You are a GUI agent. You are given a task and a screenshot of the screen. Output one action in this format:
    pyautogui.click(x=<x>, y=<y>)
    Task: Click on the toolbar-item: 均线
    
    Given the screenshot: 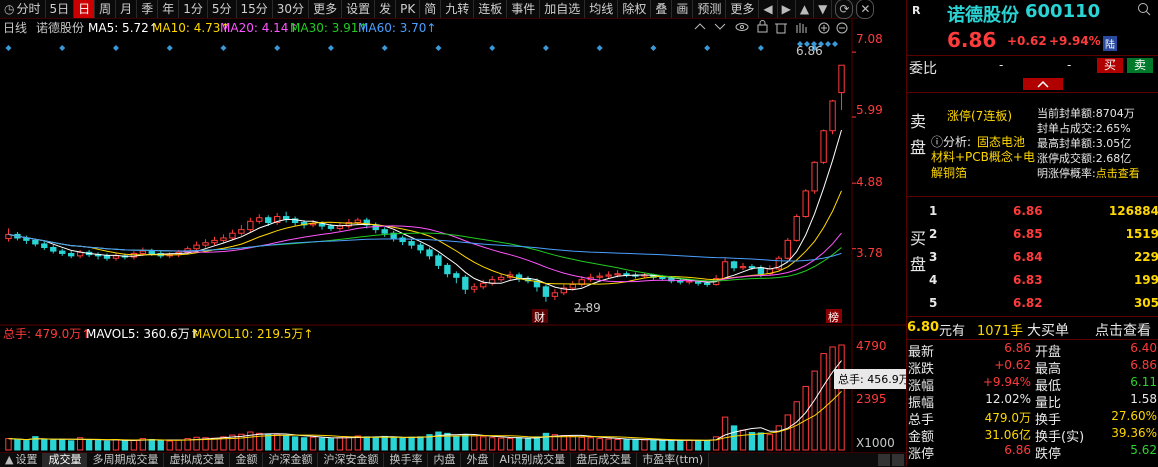 What is the action you would take?
    pyautogui.click(x=602, y=9)
    